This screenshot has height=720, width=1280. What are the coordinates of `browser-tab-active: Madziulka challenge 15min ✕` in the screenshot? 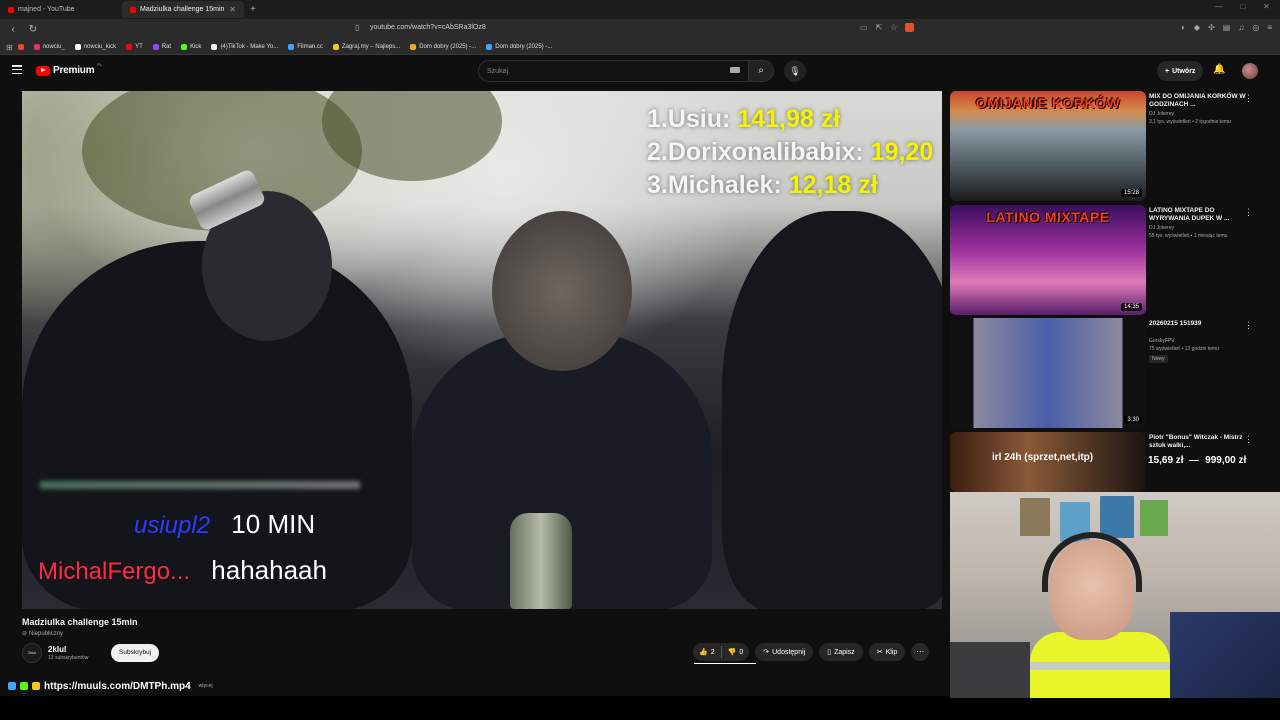 It's located at (183, 9).